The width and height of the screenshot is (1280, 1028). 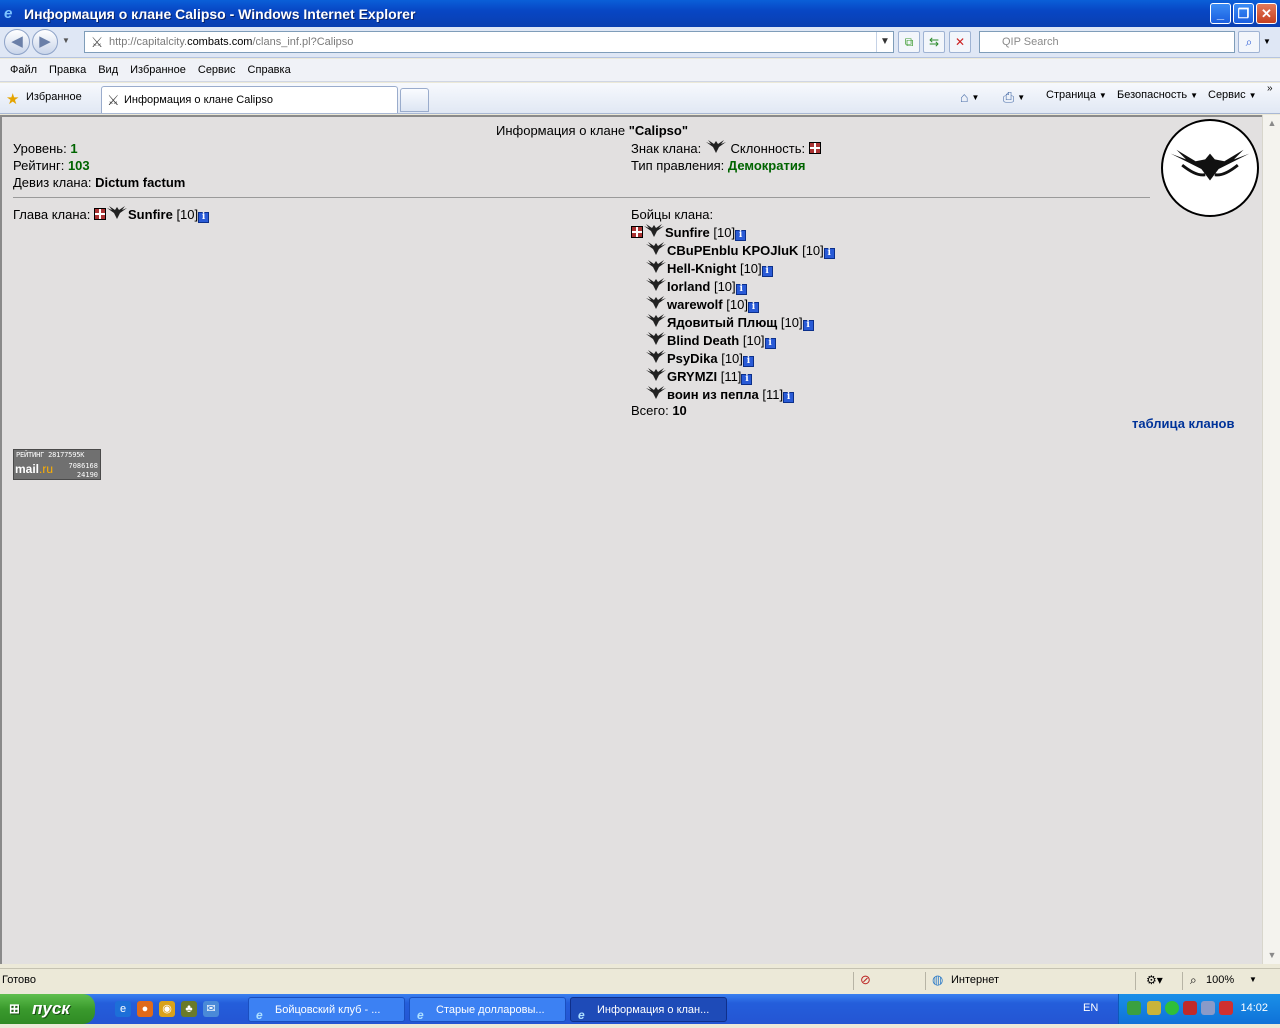 What do you see at coordinates (8, 13) in the screenshot?
I see `ie-logo-icon: e` at bounding box center [8, 13].